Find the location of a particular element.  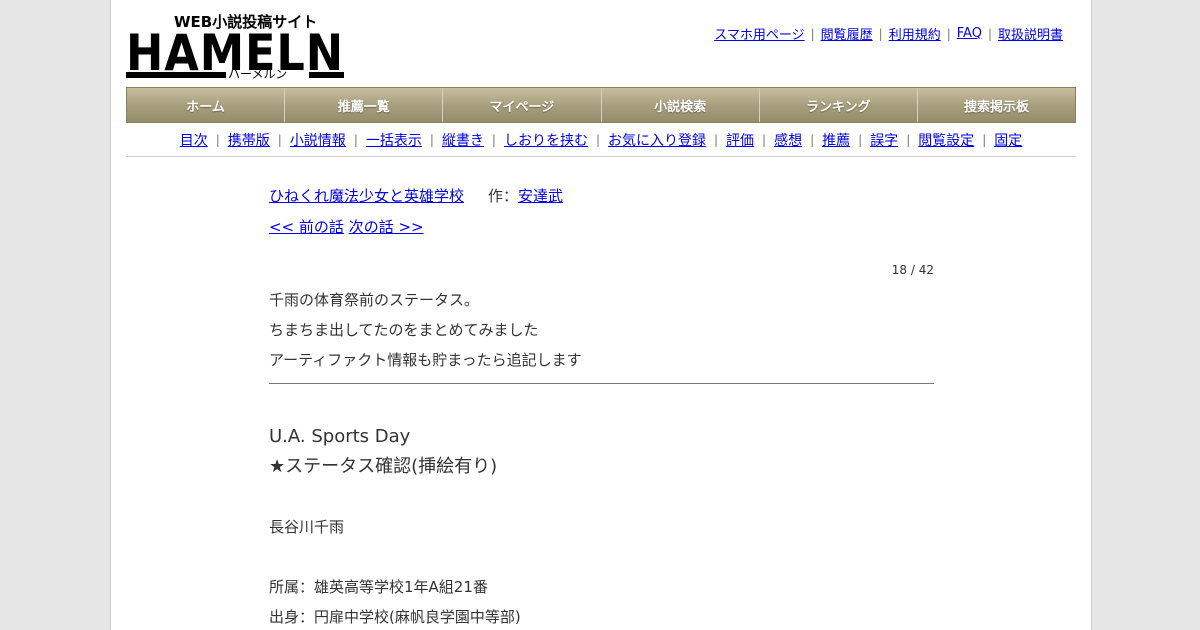

subnav-typo: 誤字 is located at coordinates (884, 140).